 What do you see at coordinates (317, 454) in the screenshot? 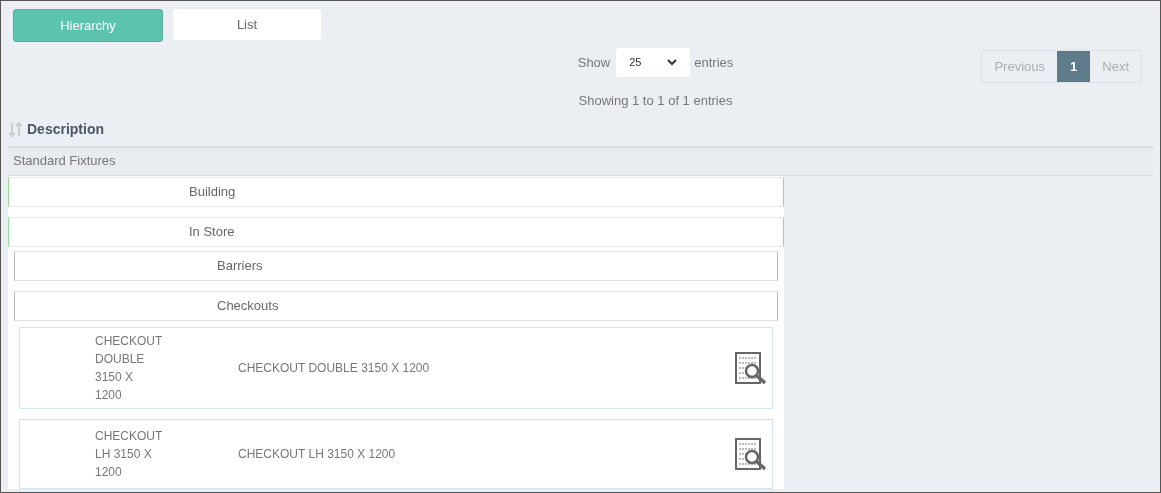
I see `fixture-description: CHECKOUT LH 3150 X 1200` at bounding box center [317, 454].